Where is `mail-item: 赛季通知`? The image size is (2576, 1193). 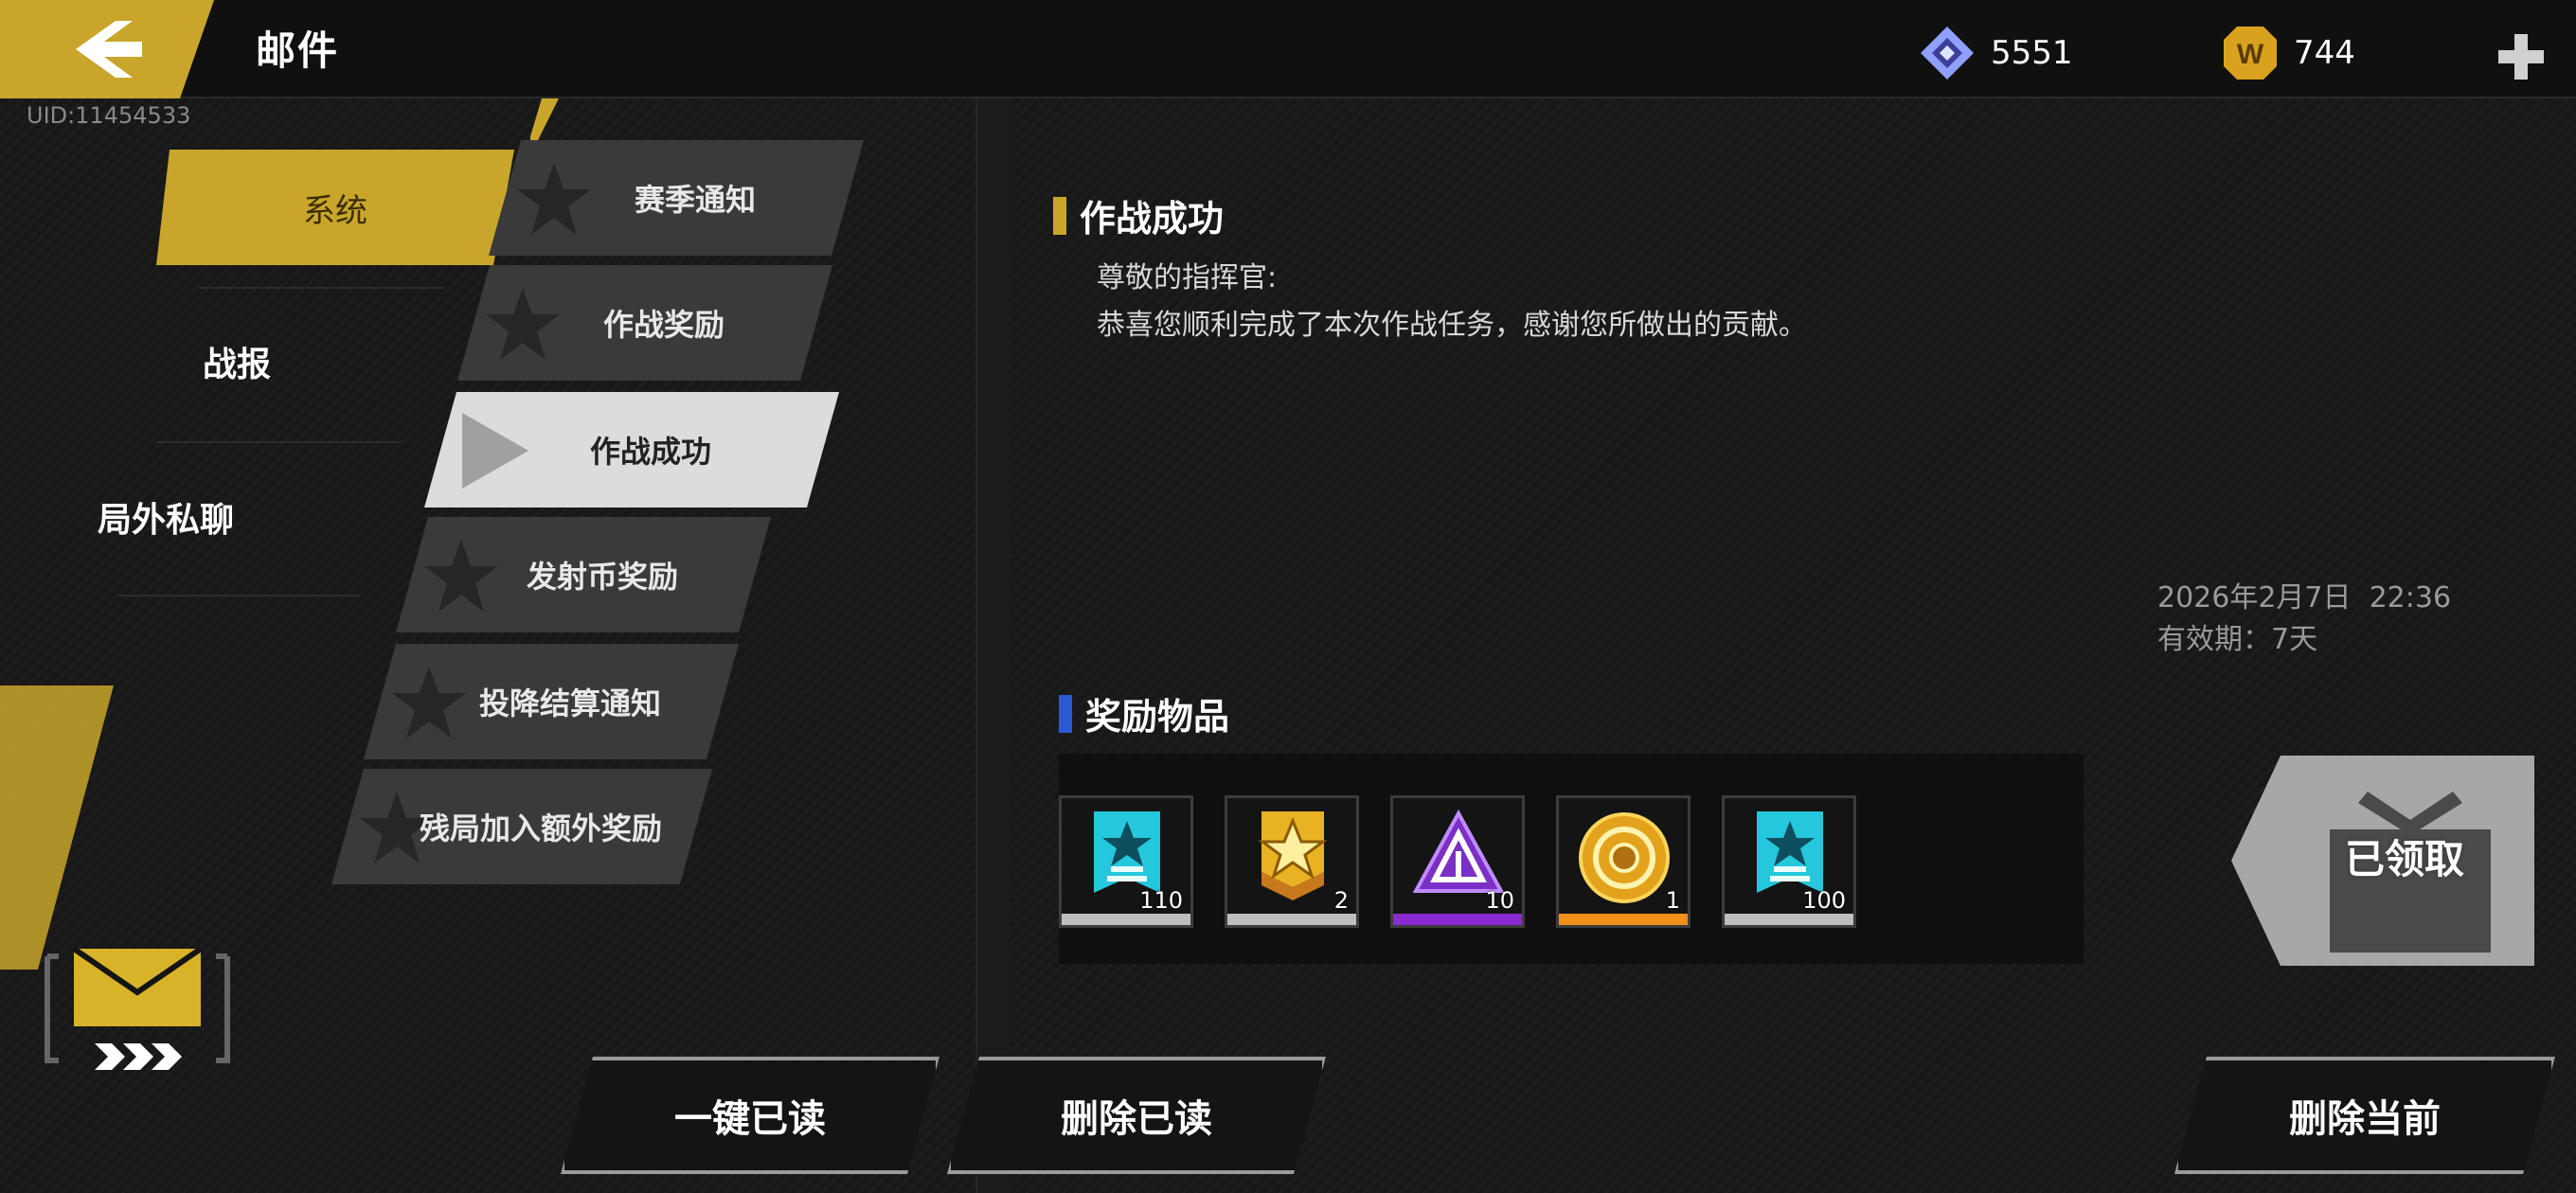
mail-item: 赛季通知 is located at coordinates (676, 198).